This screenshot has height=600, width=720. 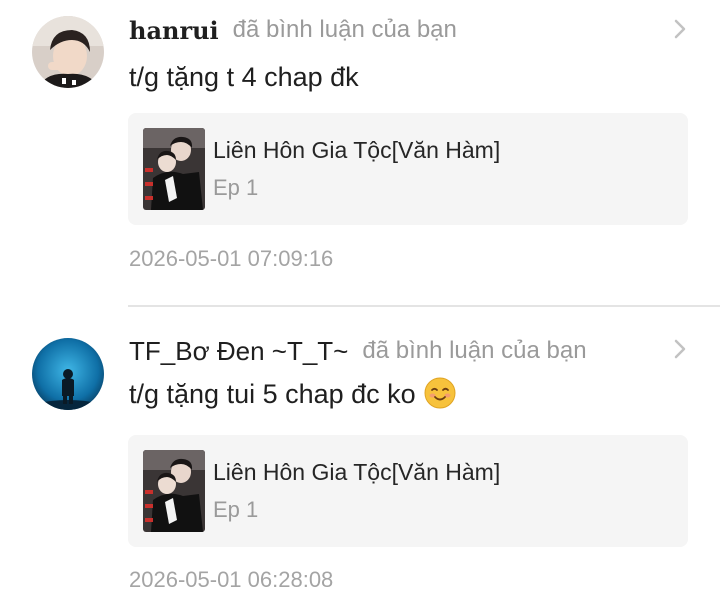 What do you see at coordinates (238, 351) in the screenshot?
I see `username: TF_Bơ Đen ~T_T~` at bounding box center [238, 351].